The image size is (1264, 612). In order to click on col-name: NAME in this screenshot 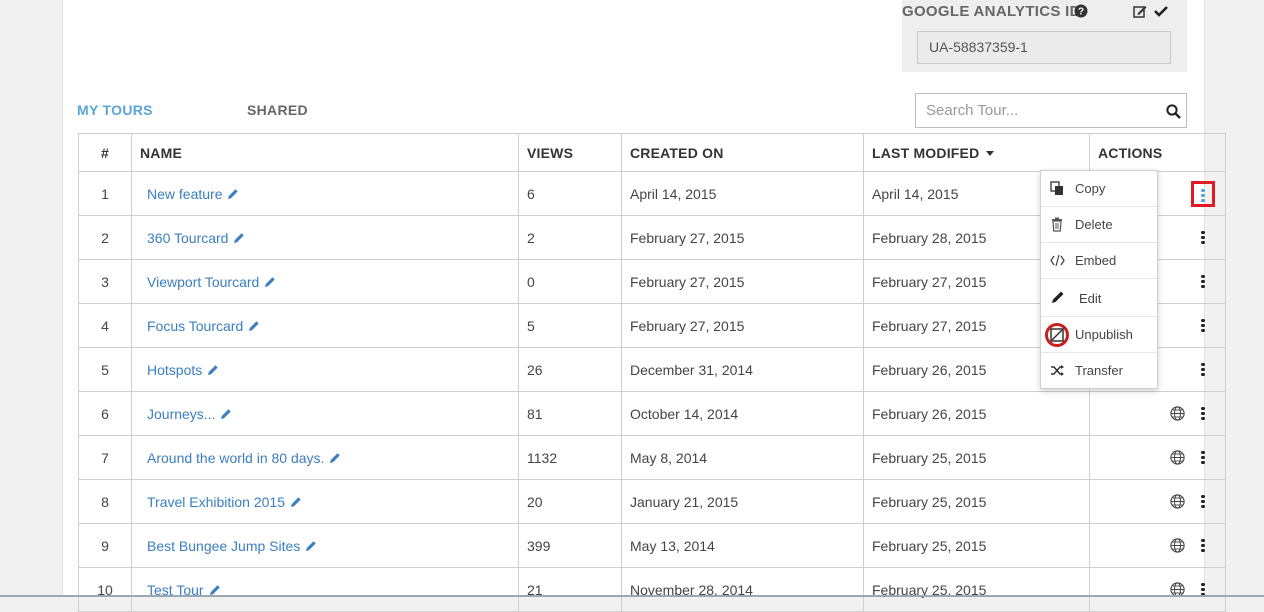, I will do `click(325, 152)`.